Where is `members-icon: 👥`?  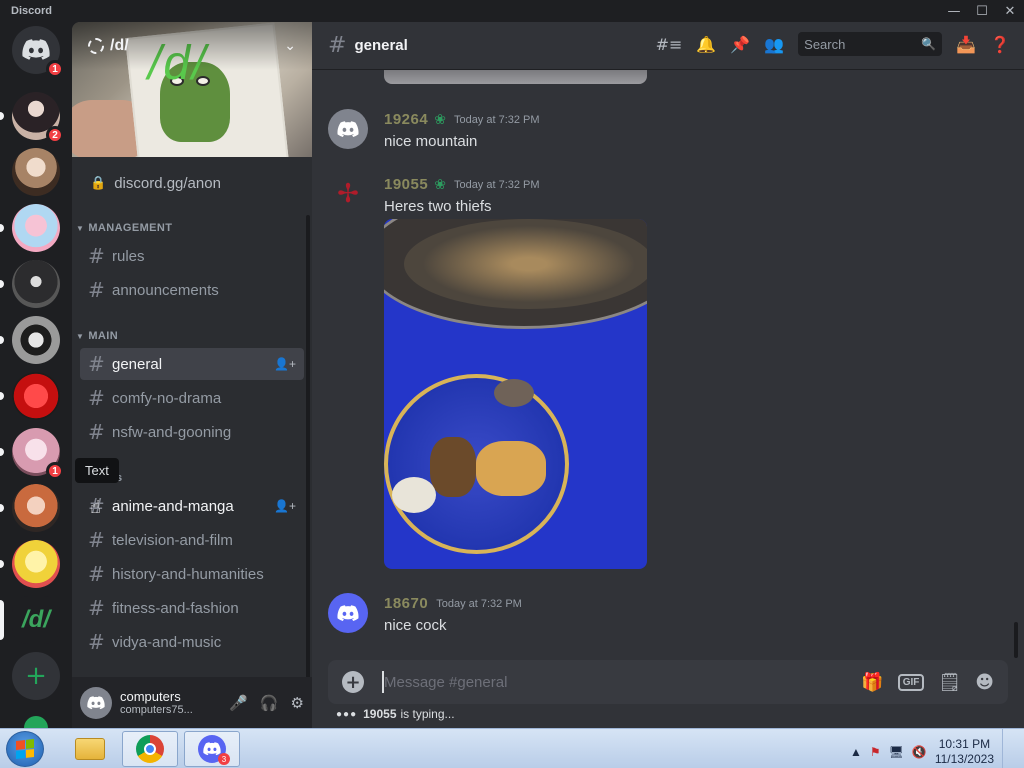
members-icon: 👥 is located at coordinates (774, 44).